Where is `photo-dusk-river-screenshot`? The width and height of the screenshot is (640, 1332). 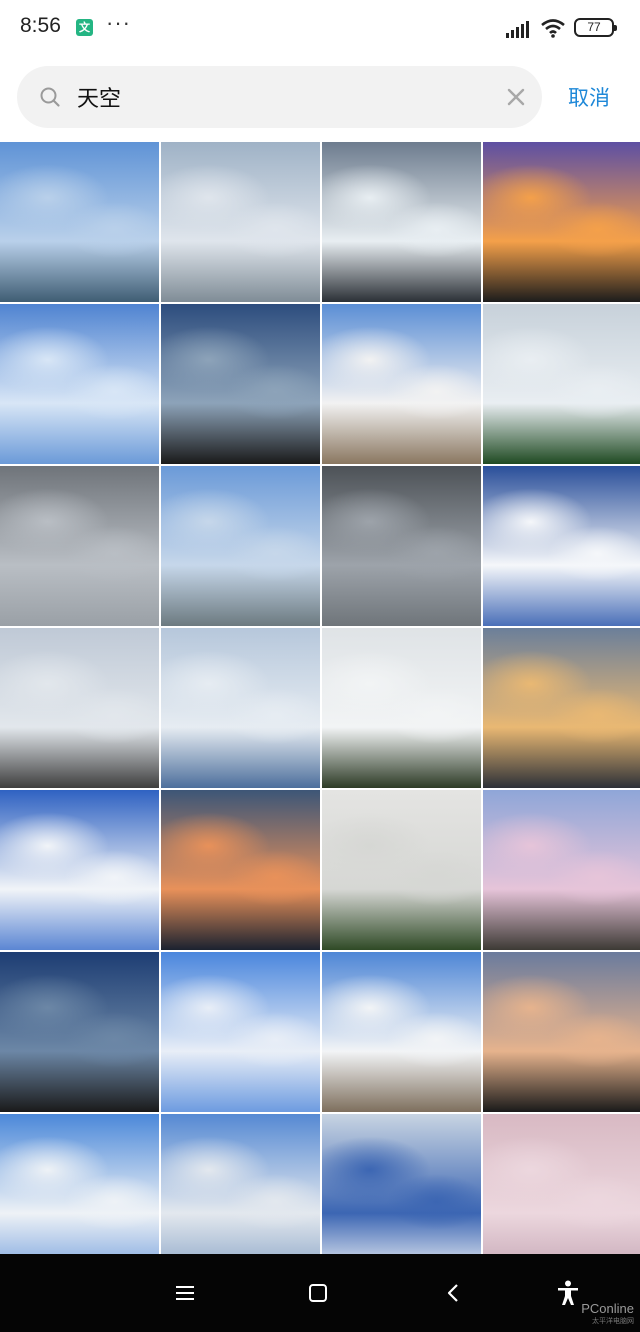 photo-dusk-river-screenshot is located at coordinates (561, 1032).